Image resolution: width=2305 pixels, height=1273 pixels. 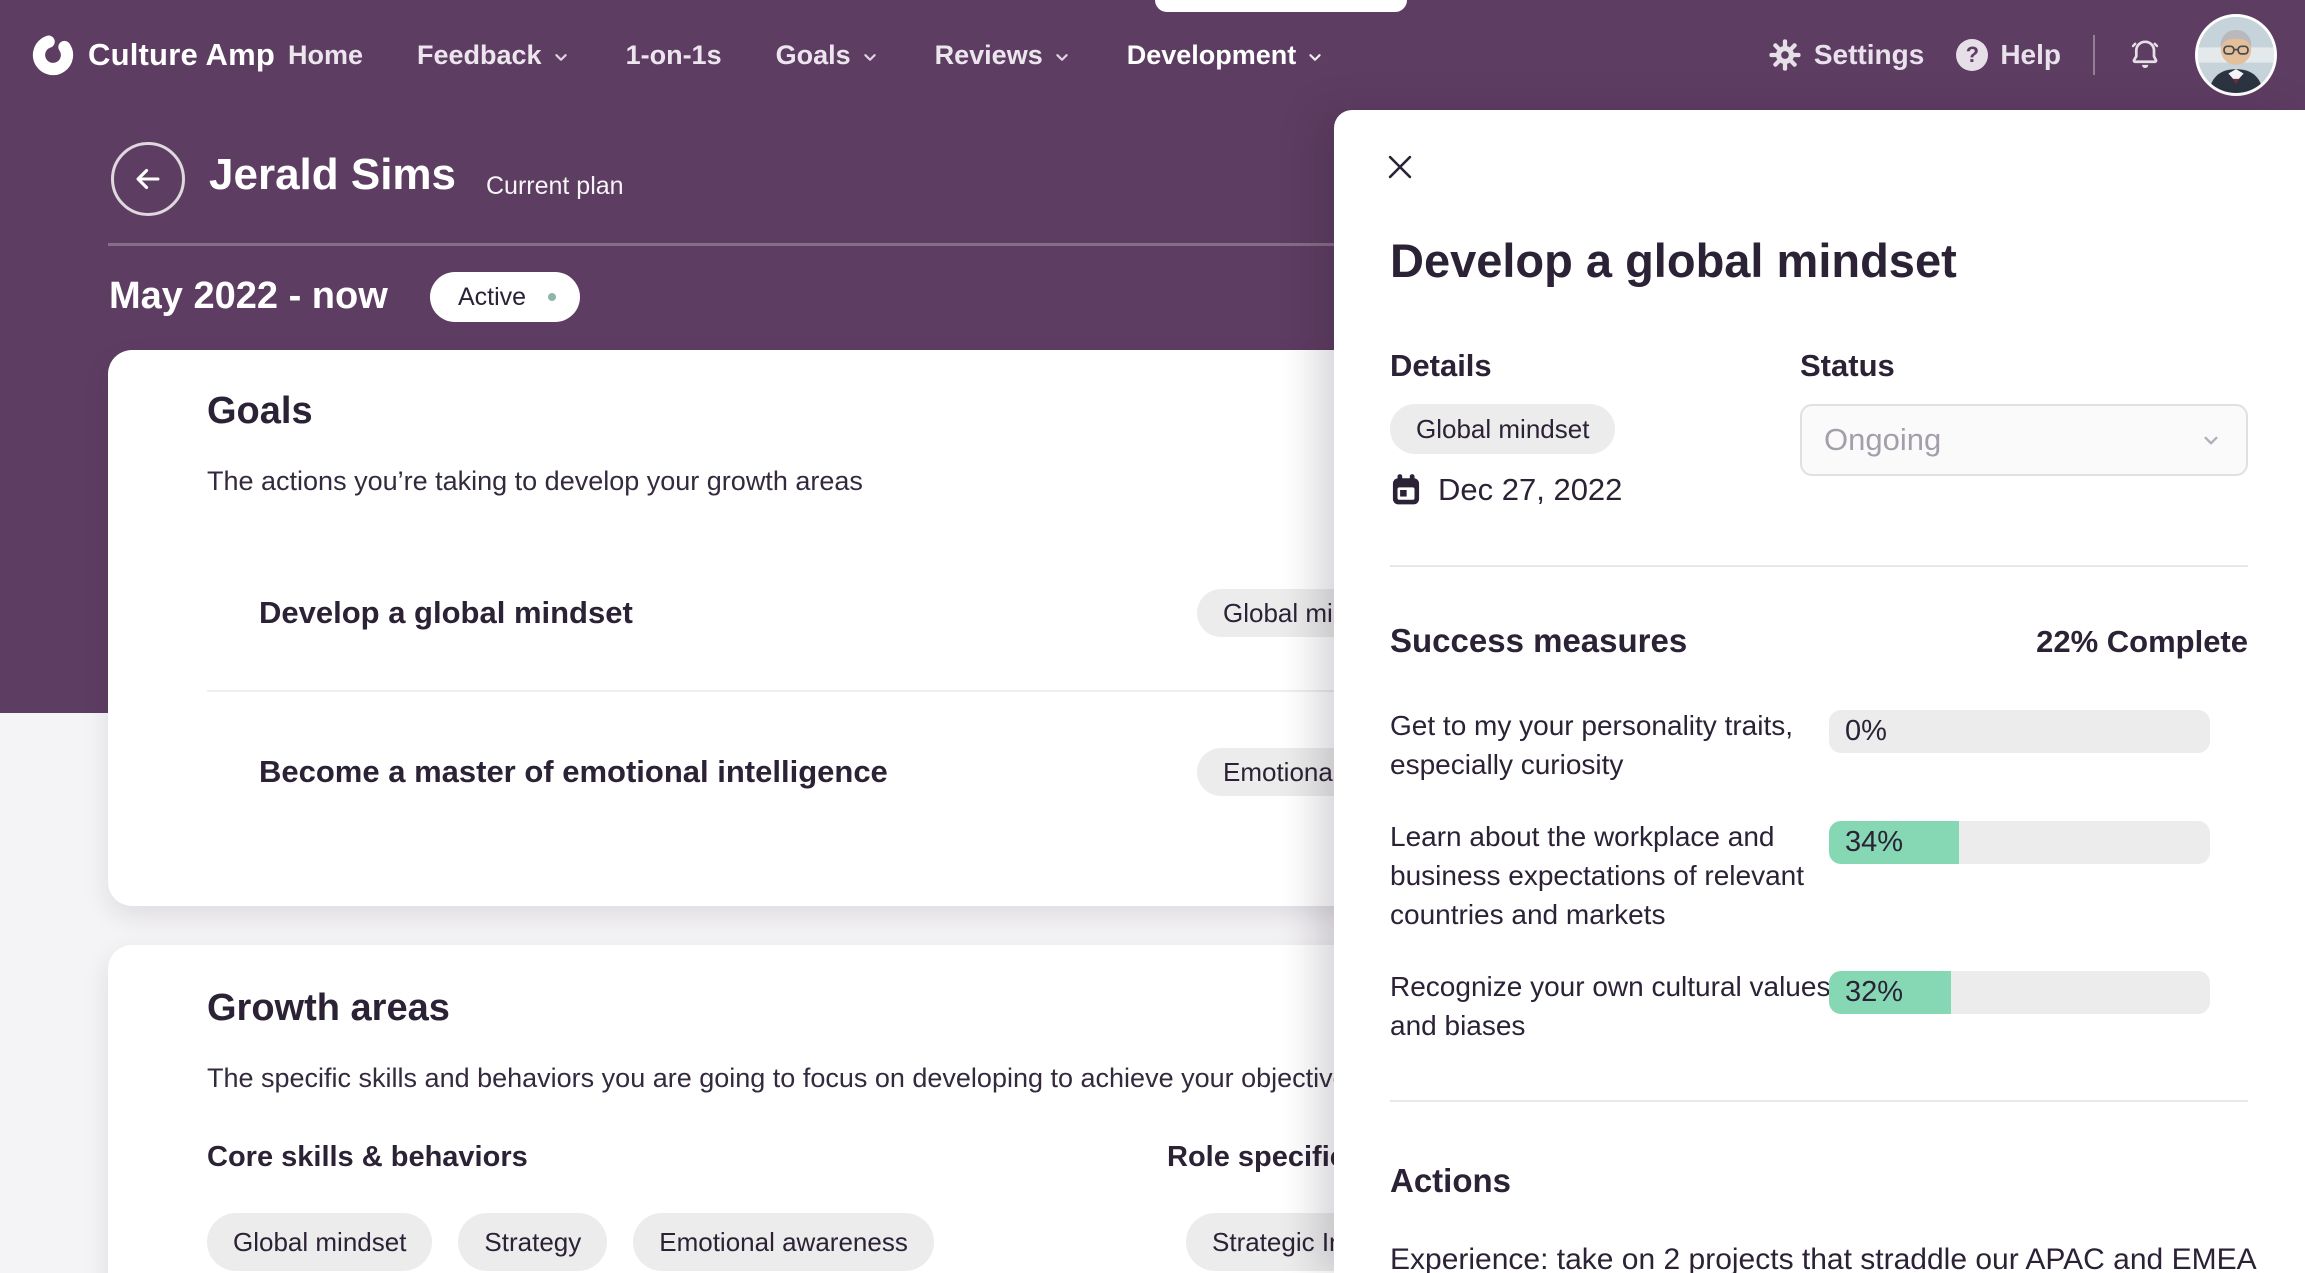 I want to click on plan-label: Current plan, so click(x=555, y=186).